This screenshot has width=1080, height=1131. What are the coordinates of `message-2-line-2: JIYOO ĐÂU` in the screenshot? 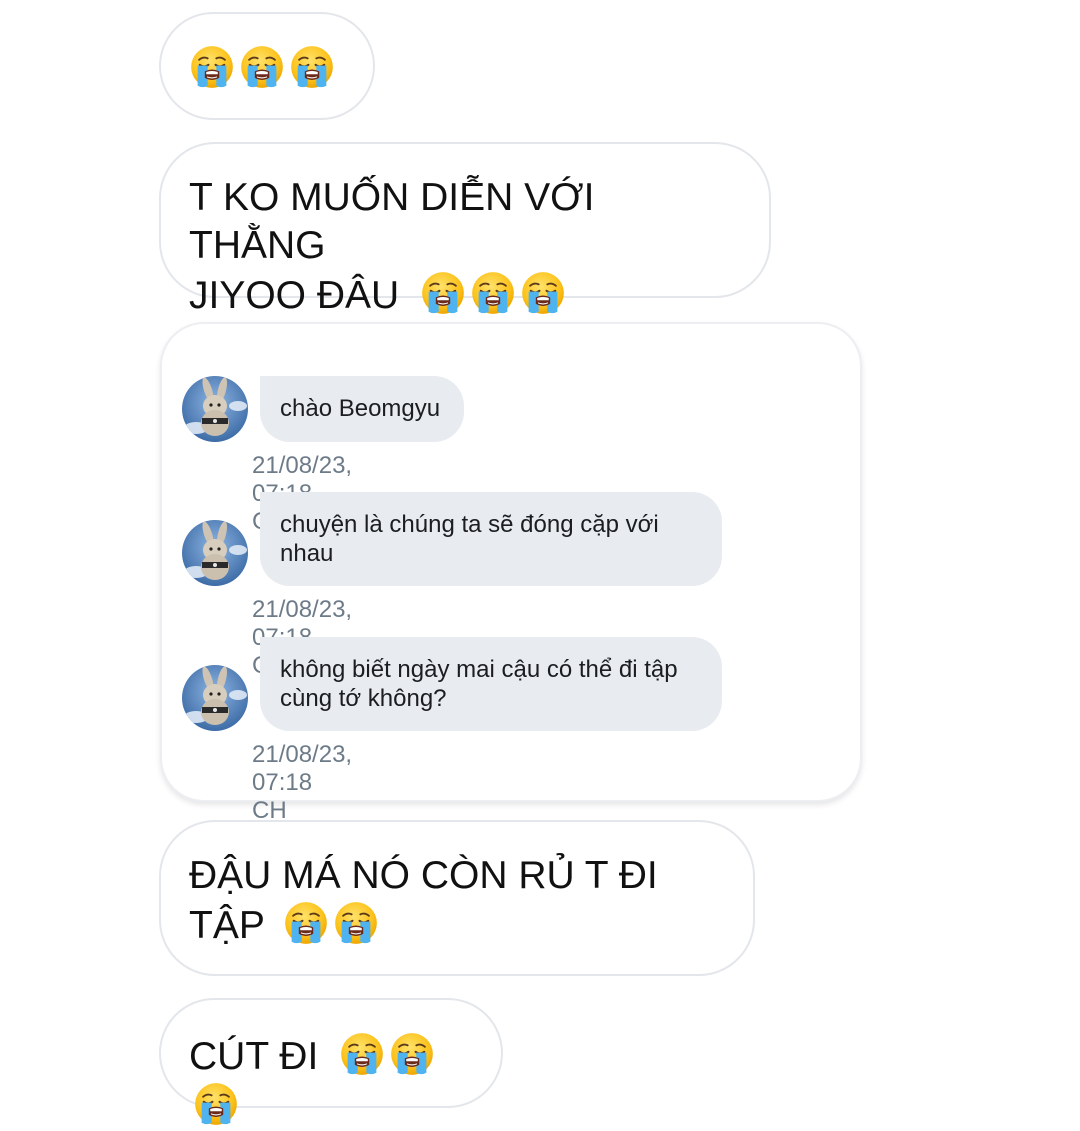 It's located at (465, 295).